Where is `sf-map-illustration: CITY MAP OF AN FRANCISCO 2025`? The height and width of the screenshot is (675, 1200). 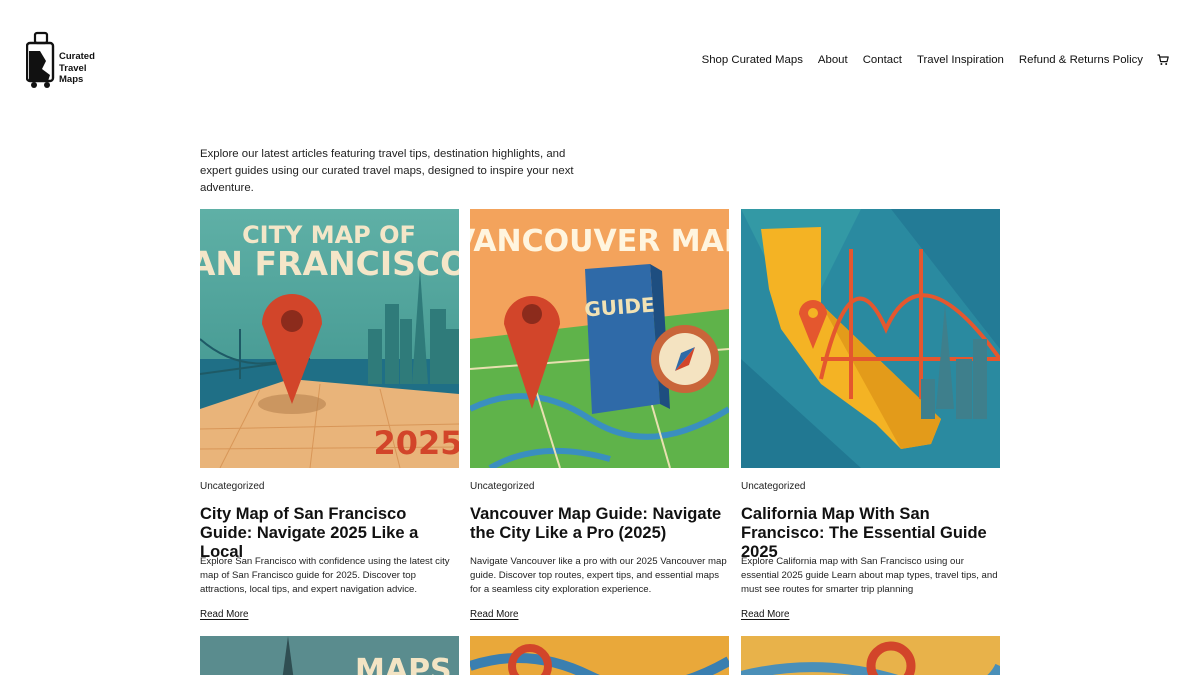
sf-map-illustration: CITY MAP OF AN FRANCISCO 2025 is located at coordinates (329, 338).